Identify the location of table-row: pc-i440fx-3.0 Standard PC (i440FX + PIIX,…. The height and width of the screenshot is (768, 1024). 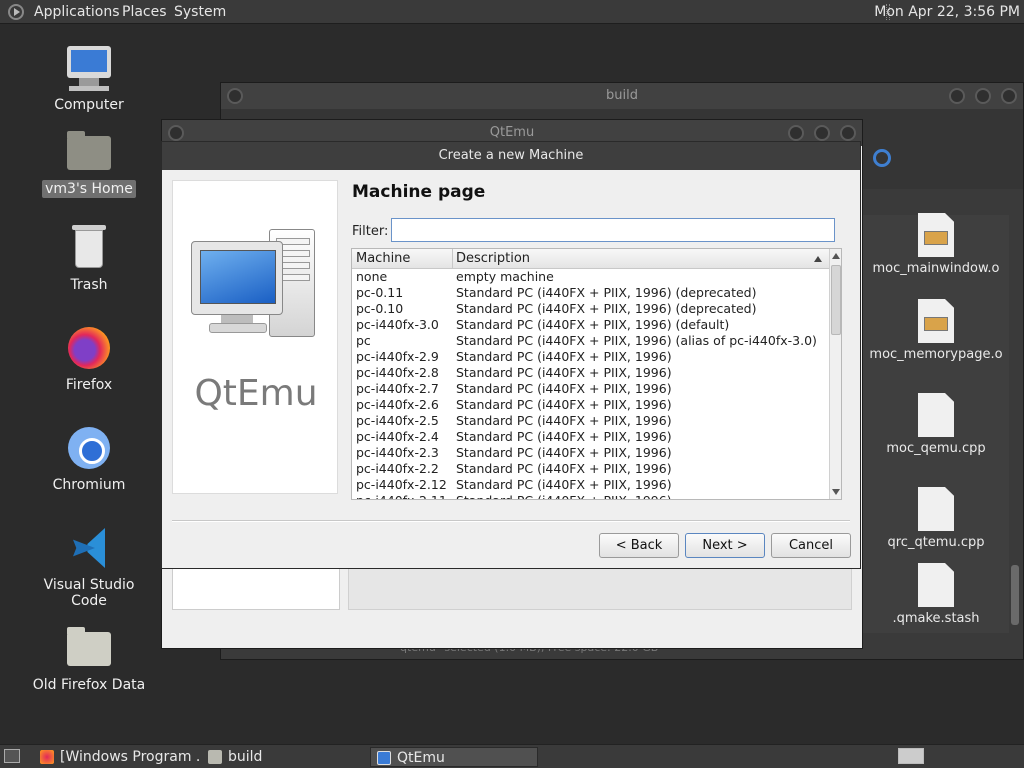
(590, 325).